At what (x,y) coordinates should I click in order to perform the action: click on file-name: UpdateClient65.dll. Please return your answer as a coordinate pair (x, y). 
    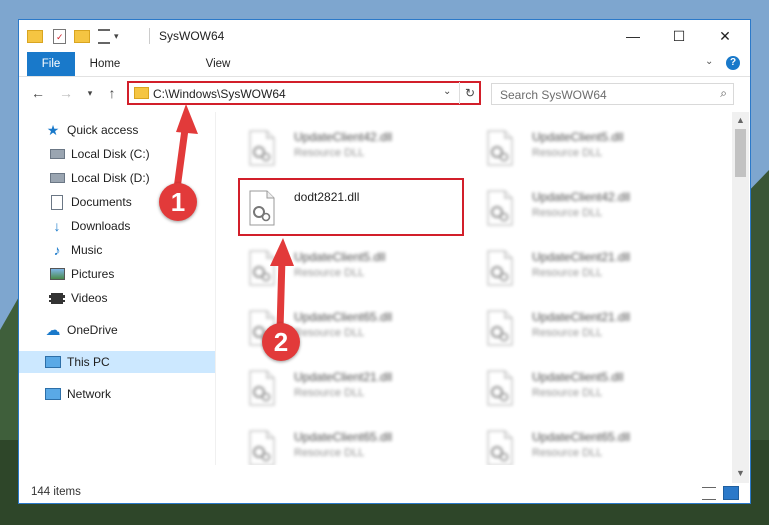
    Looking at the image, I should click on (343, 317).